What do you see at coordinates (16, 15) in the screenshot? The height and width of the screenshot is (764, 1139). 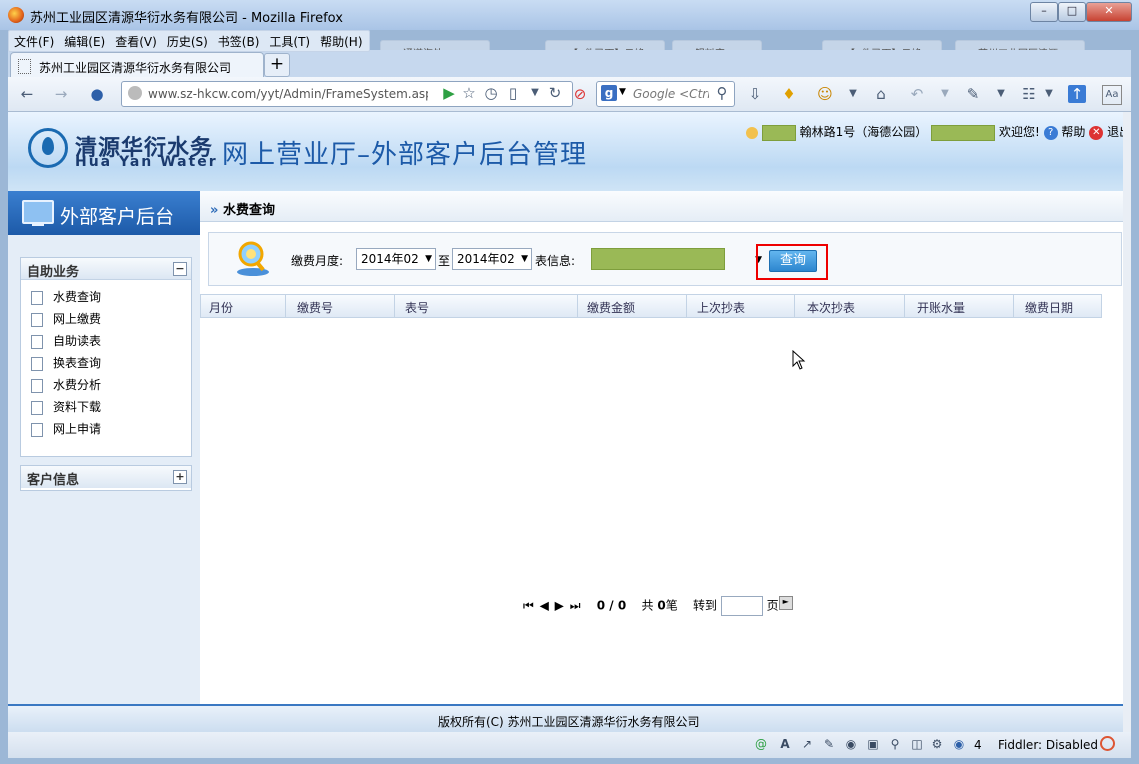 I see `firefox-logo-icon` at bounding box center [16, 15].